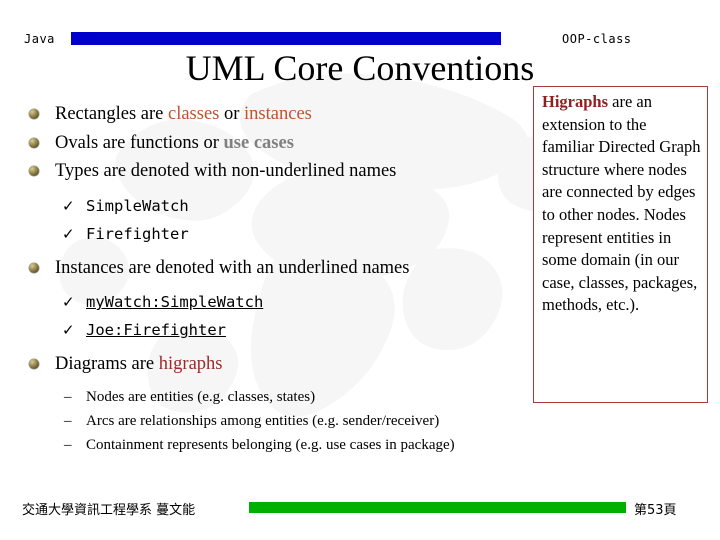 The width and height of the screenshot is (720, 540). I want to click on higraphs-lead-word: Higraphs, so click(575, 101).